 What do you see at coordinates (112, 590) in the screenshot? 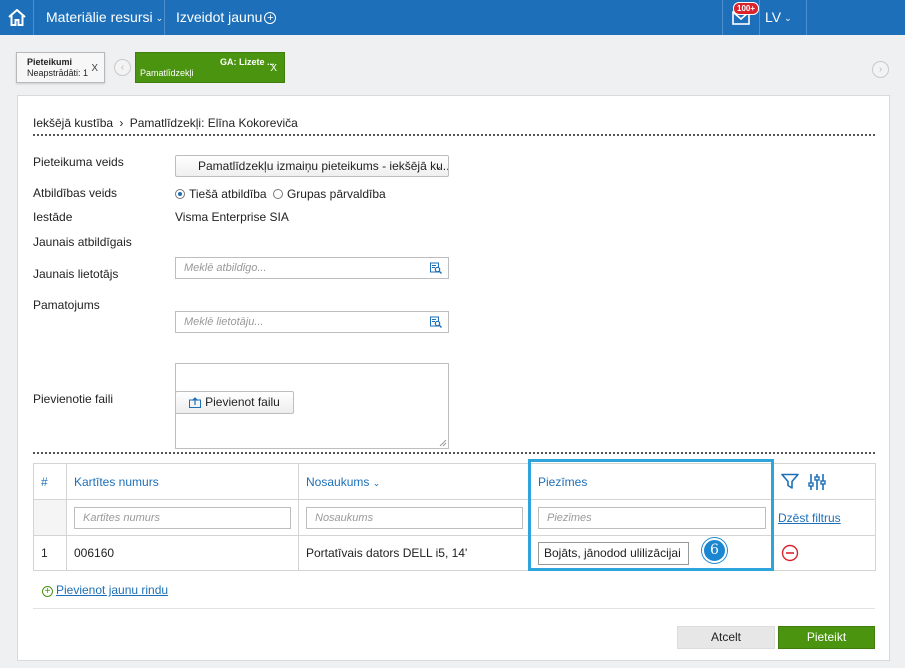
I see `add-row-link: Pievienot jaunu rindu` at bounding box center [112, 590].